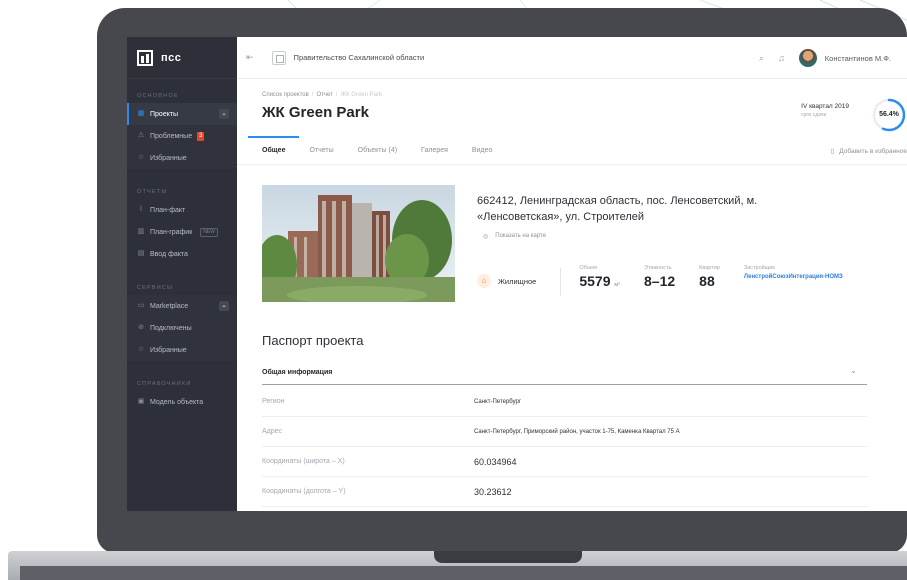  I want to click on collapse-sidebar-icon: ⇤, so click(250, 57).